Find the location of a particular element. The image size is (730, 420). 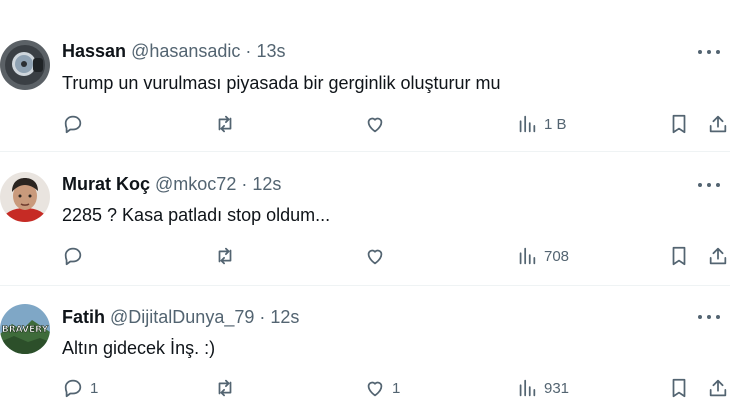

tweet-actions: 1 1 931 is located at coordinates (365, 388).